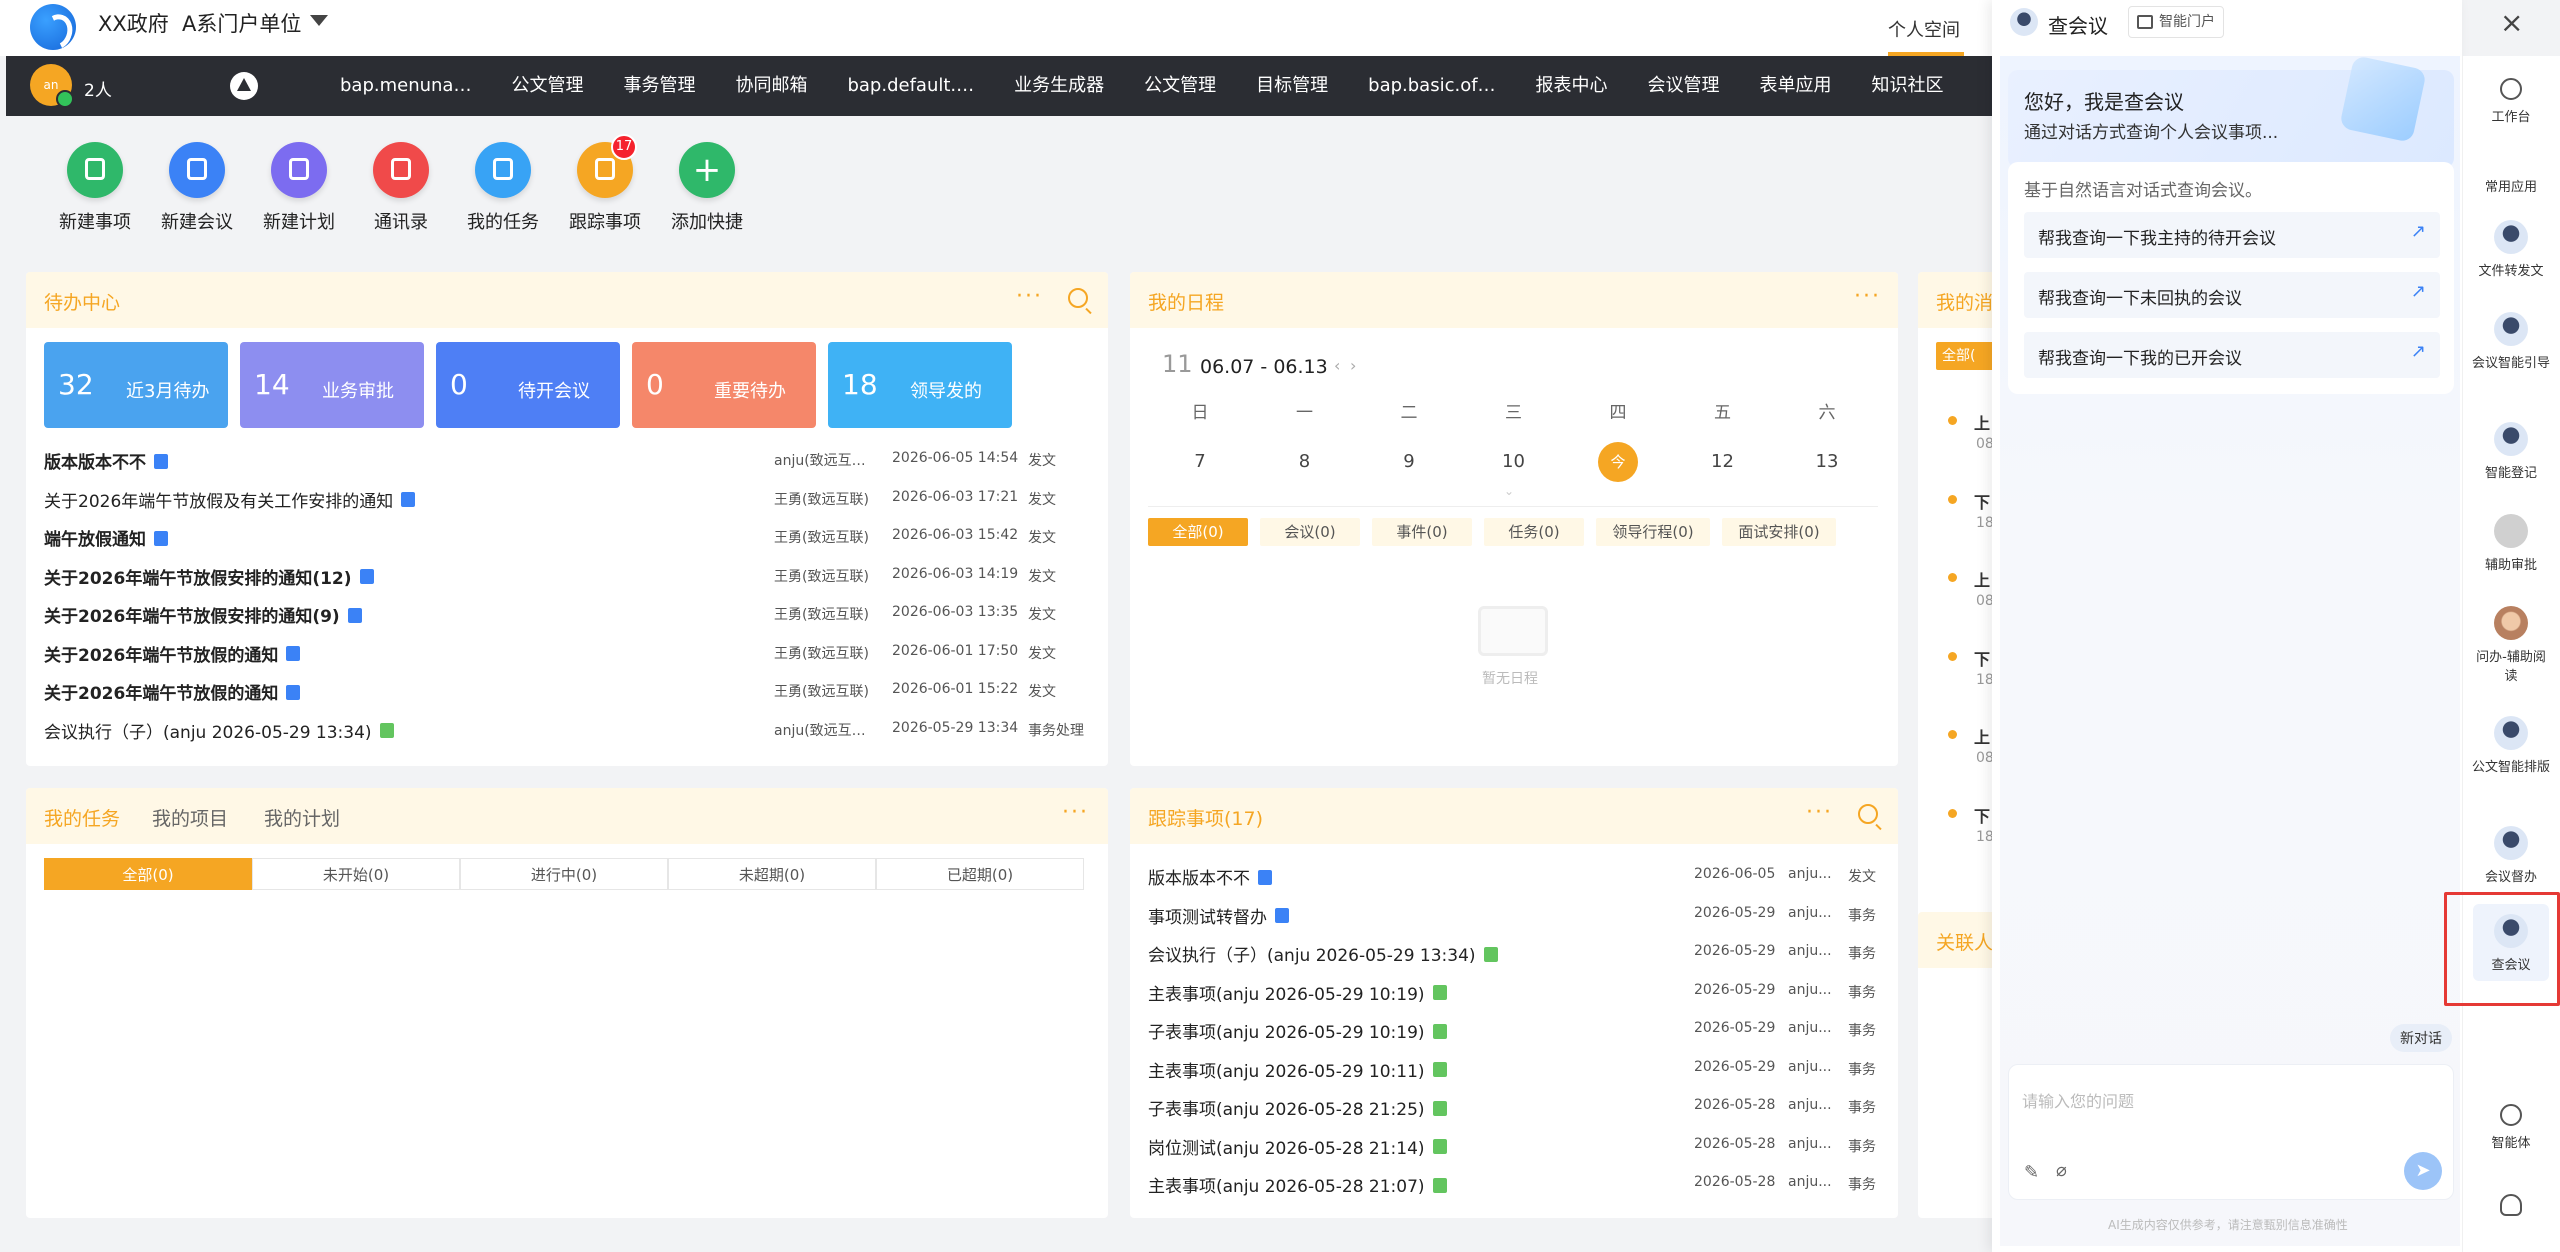  What do you see at coordinates (1572, 86) in the screenshot?
I see `nav-item: 报表中心` at bounding box center [1572, 86].